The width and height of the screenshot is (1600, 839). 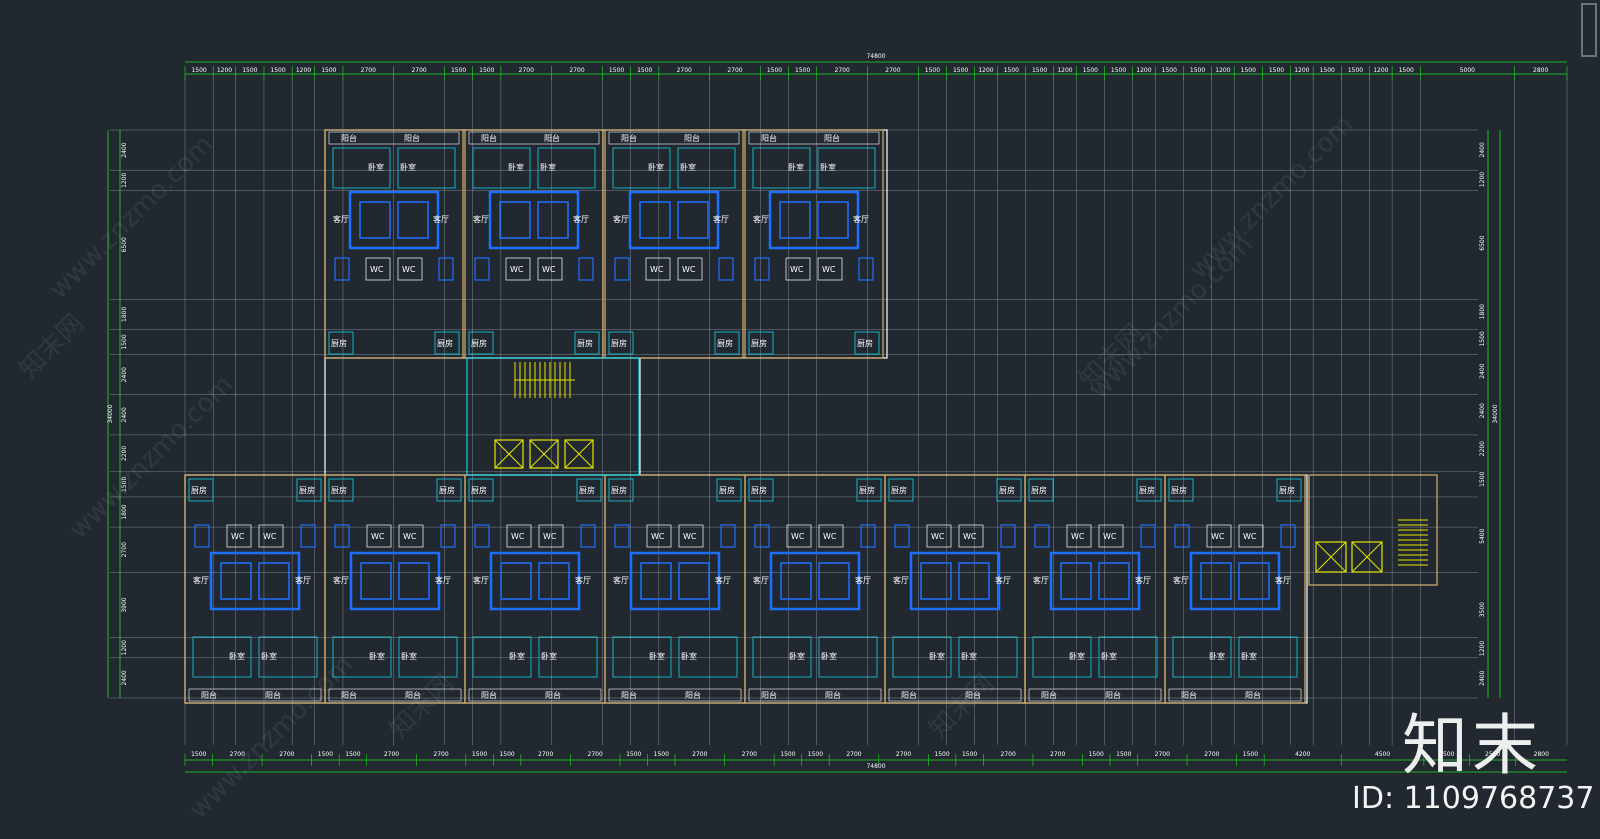 What do you see at coordinates (1482, 242) in the screenshot?
I see `dim-right-segment: 6500` at bounding box center [1482, 242].